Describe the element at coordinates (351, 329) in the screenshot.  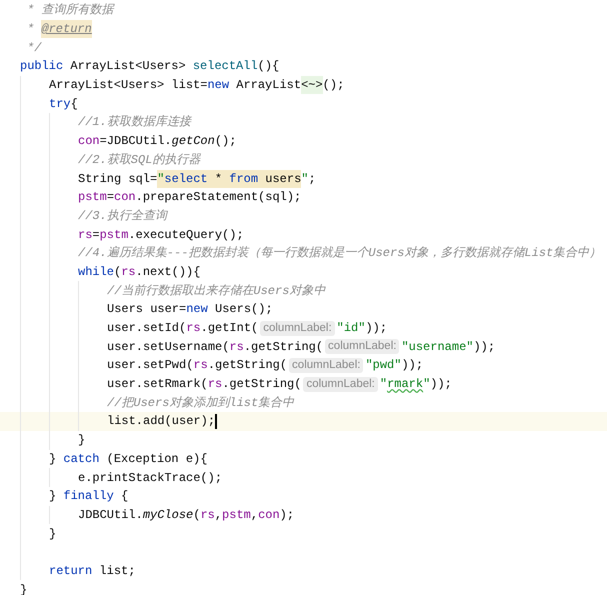
I see `code-text: "id"` at that location.